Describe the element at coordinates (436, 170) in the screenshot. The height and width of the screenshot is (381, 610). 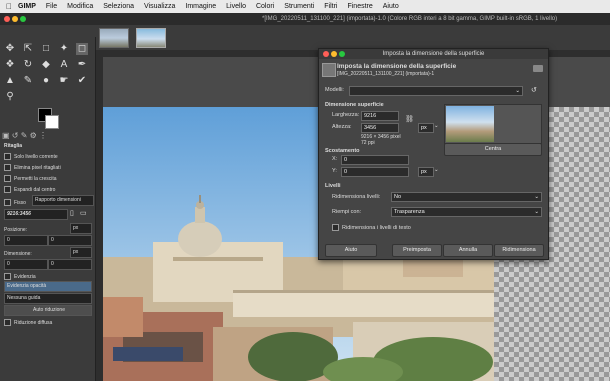
I see `offset-unit-chevron-icon: ⌄` at that location.